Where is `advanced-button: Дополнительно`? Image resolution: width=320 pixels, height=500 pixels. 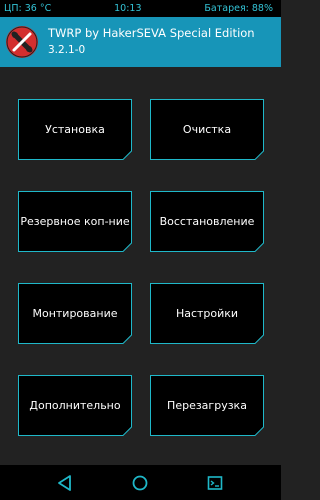 advanced-button: Дополнительно is located at coordinates (75, 405).